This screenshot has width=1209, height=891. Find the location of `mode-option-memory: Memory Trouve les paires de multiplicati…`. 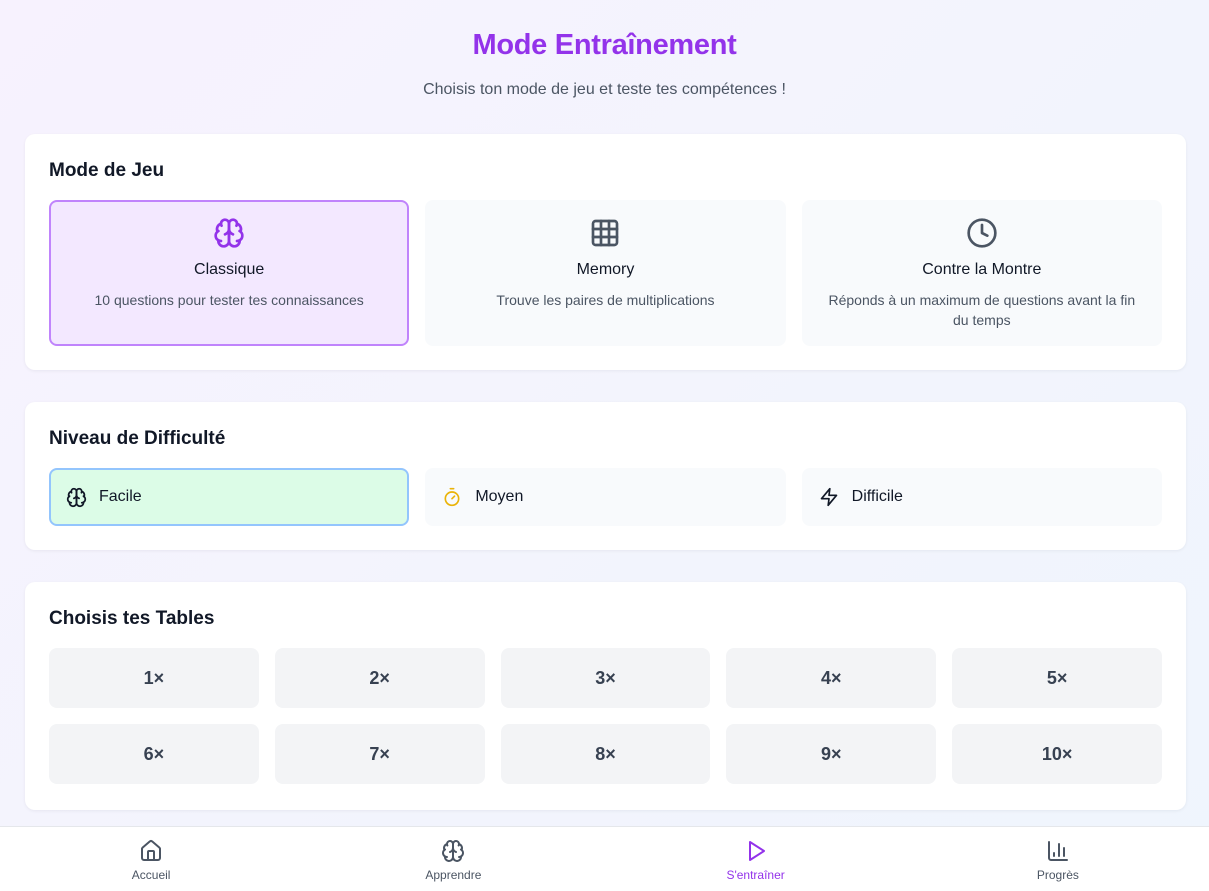

mode-option-memory: Memory Trouve les paires de multiplicati… is located at coordinates (605, 273).